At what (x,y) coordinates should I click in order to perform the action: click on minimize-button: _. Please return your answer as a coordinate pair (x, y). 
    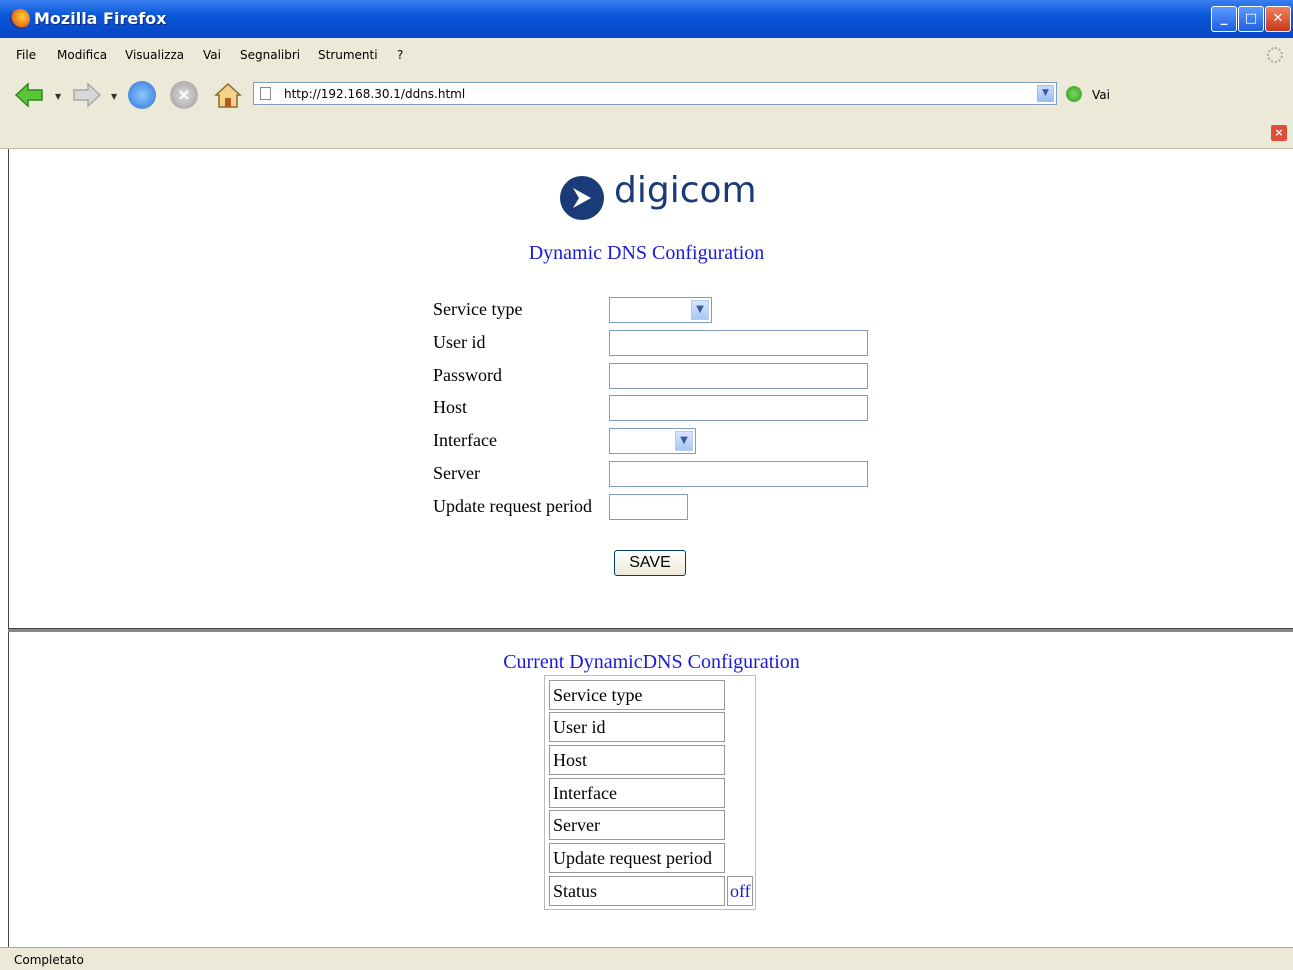
    Looking at the image, I should click on (1224, 19).